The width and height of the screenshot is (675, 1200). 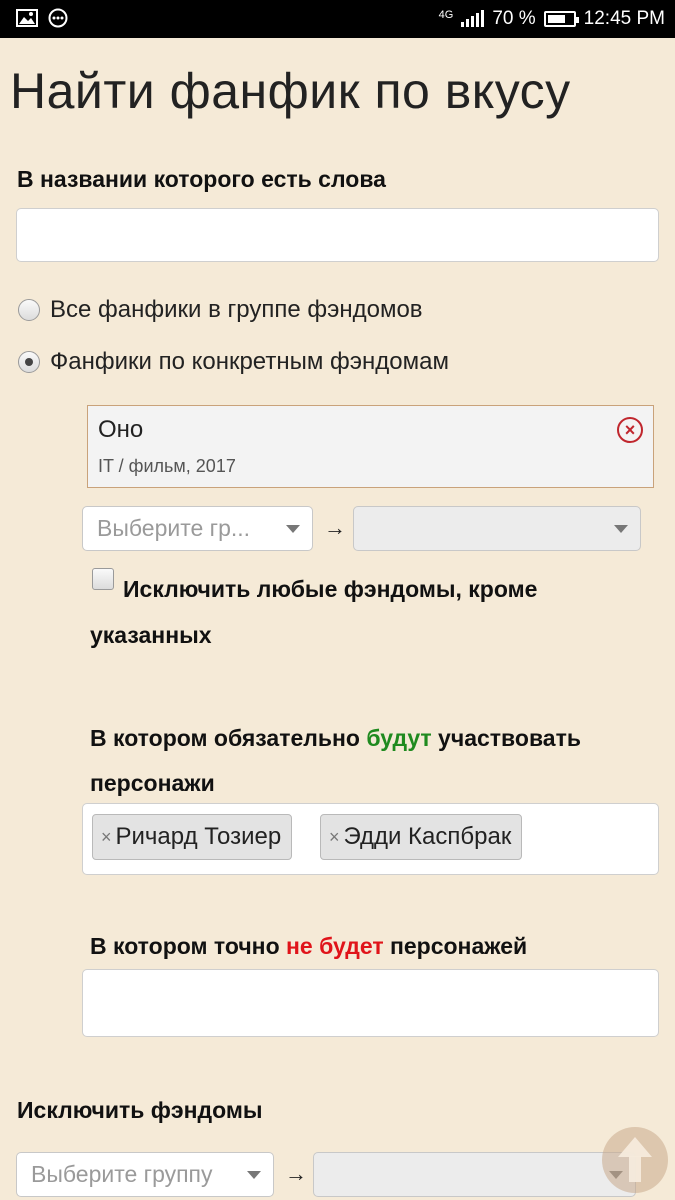 I want to click on characters-exclude-highlight: не будет, so click(x=335, y=946).